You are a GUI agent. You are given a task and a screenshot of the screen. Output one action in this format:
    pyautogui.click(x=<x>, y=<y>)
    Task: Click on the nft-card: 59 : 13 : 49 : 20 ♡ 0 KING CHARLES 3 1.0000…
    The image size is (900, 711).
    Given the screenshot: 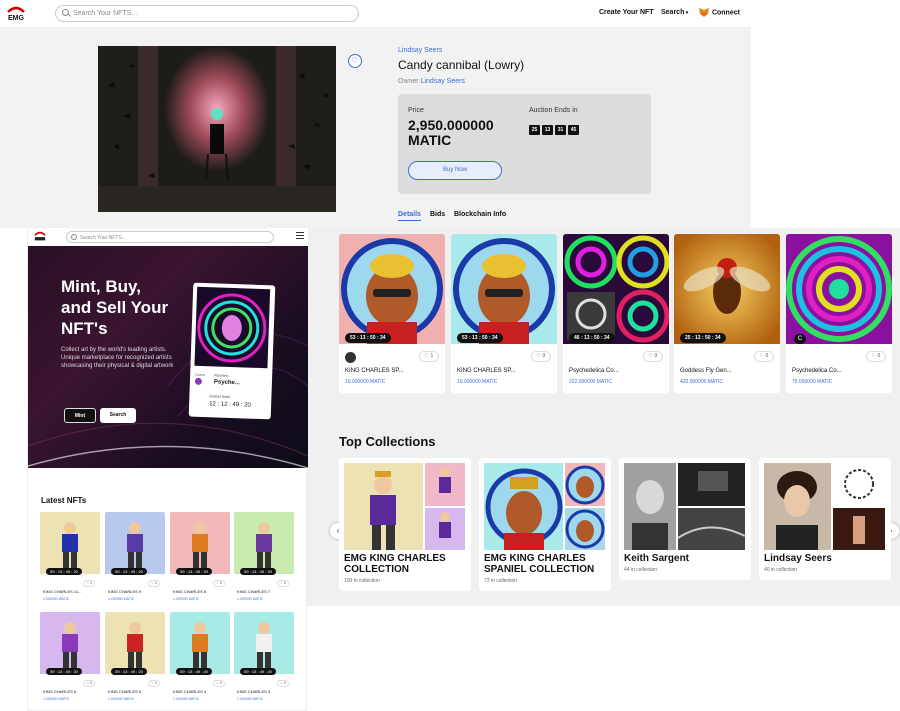 What is the action you would take?
    pyautogui.click(x=264, y=659)
    